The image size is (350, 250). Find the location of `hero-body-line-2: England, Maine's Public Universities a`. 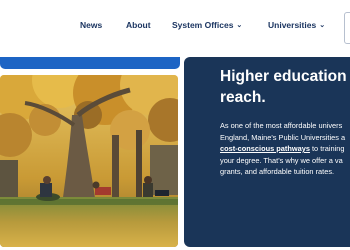

hero-body-line-2: England, Maine's Public Universities a is located at coordinates (283, 137).